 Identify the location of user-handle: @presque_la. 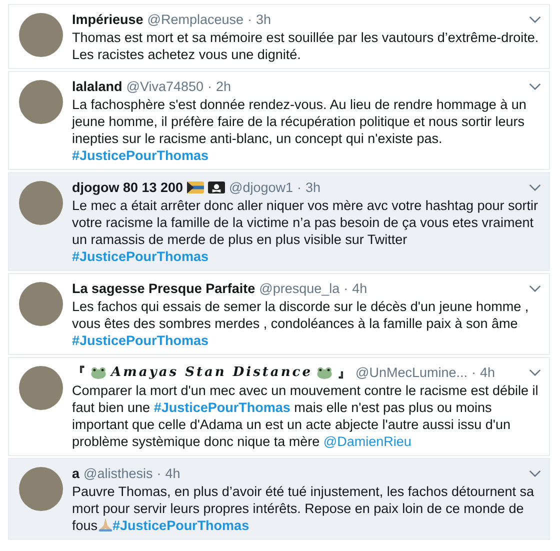
(299, 288).